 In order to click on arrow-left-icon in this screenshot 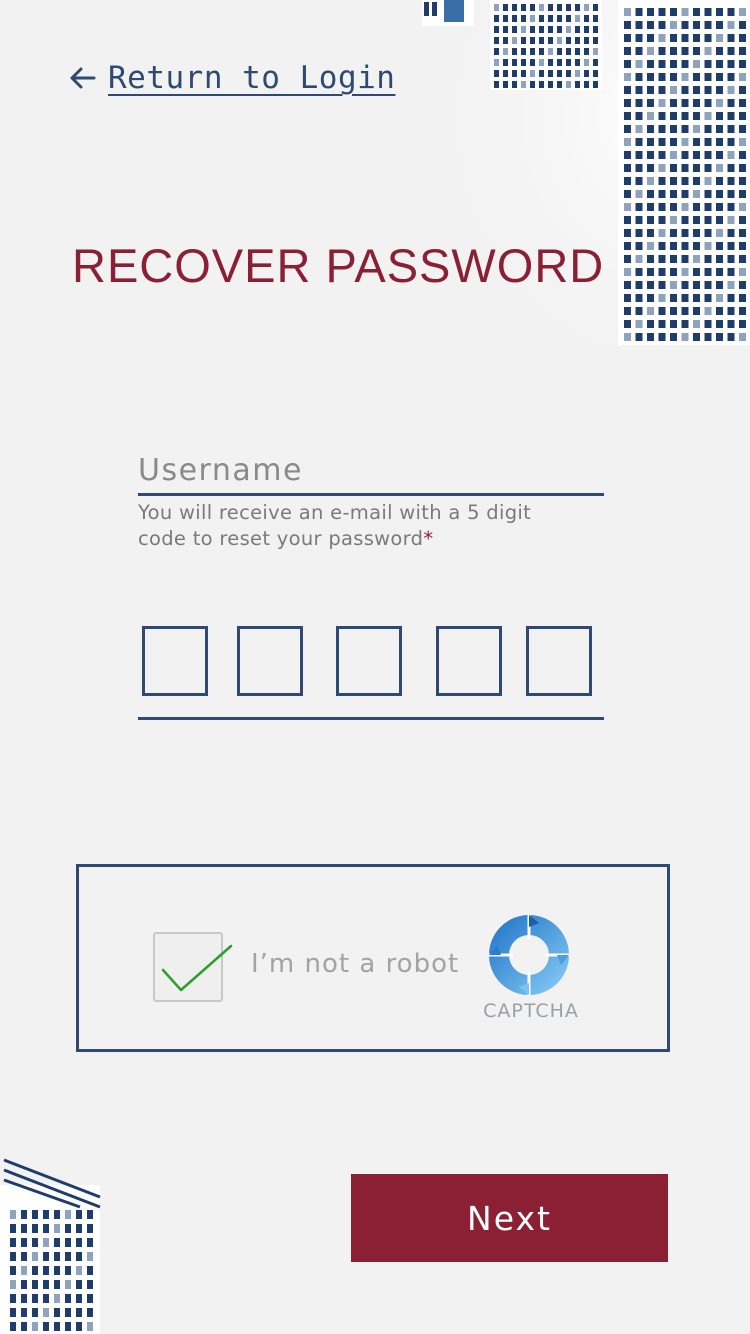, I will do `click(83, 78)`.